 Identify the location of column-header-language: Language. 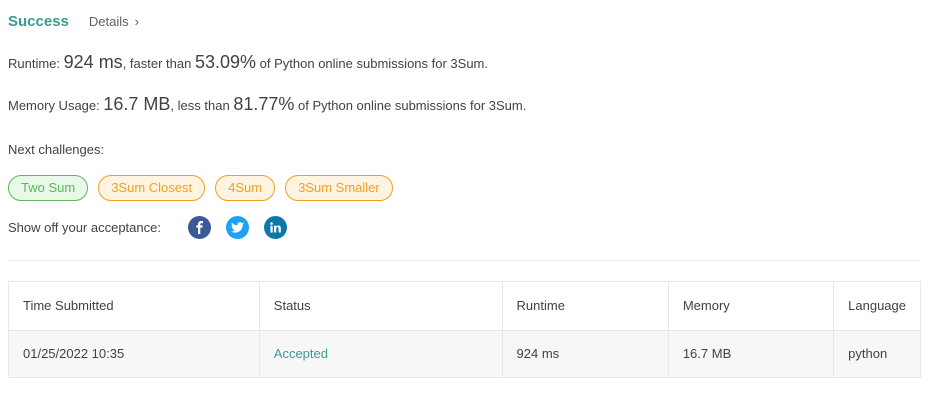
(877, 306).